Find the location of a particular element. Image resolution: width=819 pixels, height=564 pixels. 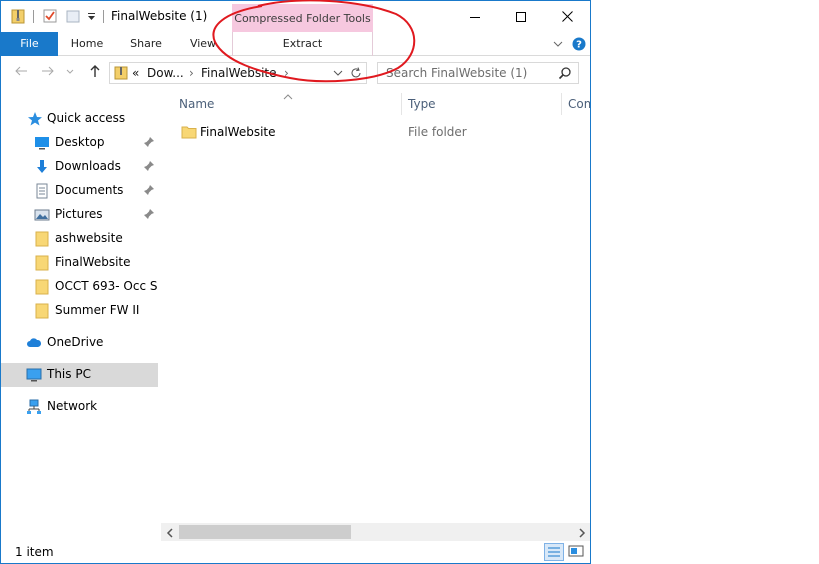

computer-icon is located at coordinates (34, 375).